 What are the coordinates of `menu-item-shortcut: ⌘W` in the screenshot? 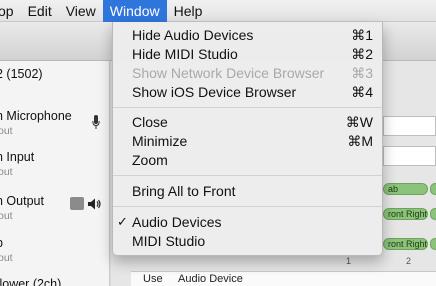 It's located at (359, 122).